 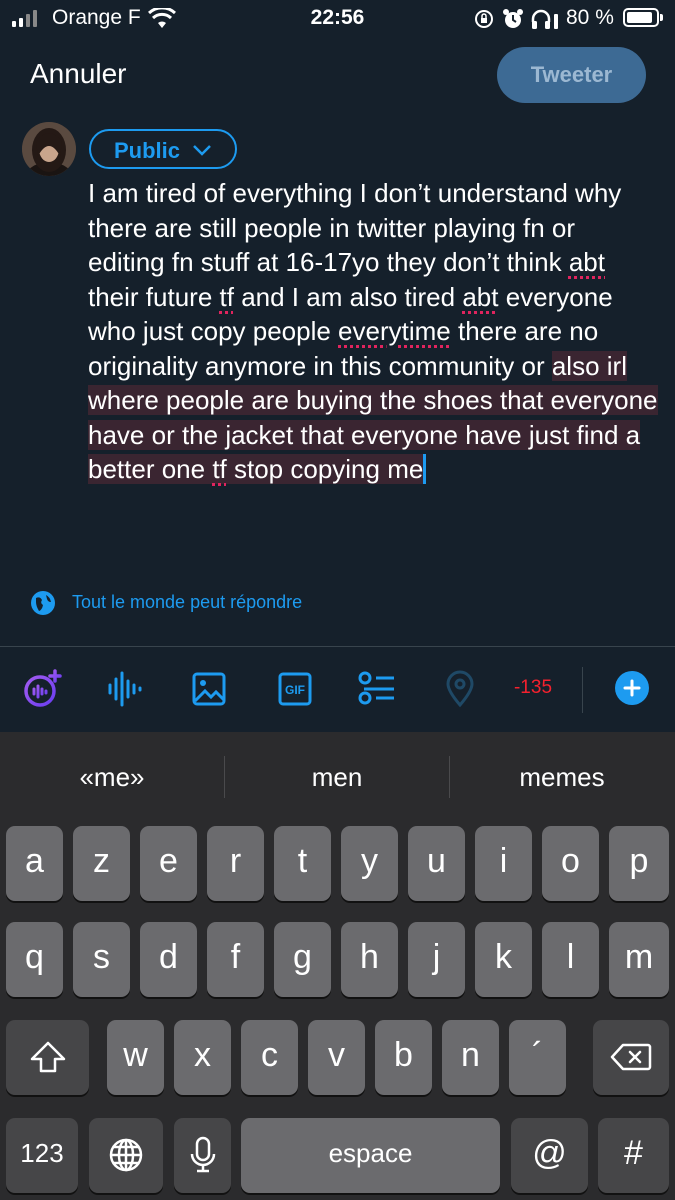 I want to click on key-e: e, so click(x=168, y=863).